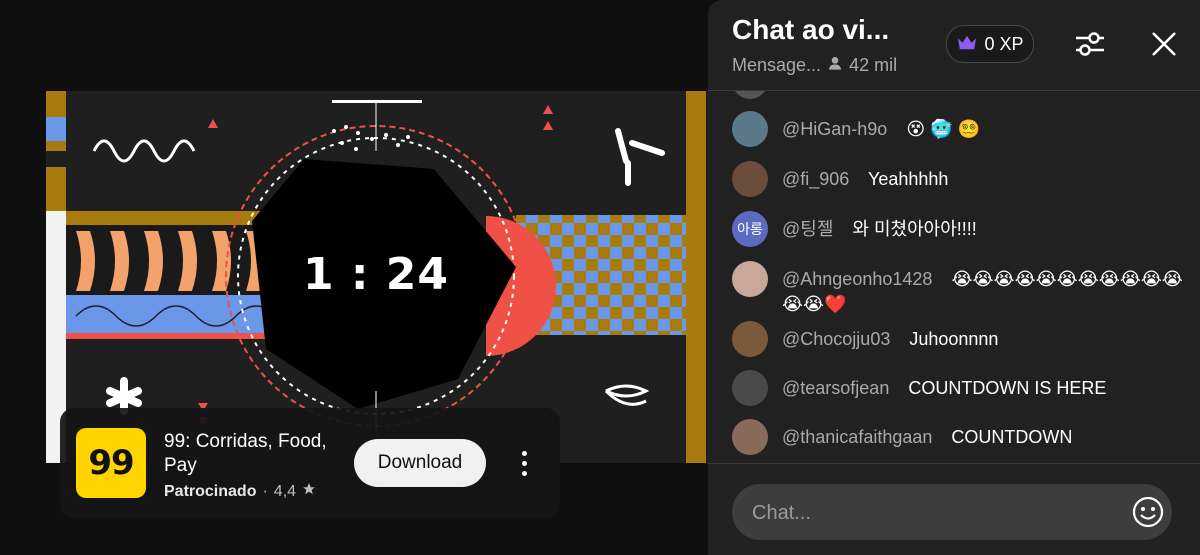 The image size is (1200, 555). What do you see at coordinates (1090, 44) in the screenshot?
I see `settings-sliders-icon` at bounding box center [1090, 44].